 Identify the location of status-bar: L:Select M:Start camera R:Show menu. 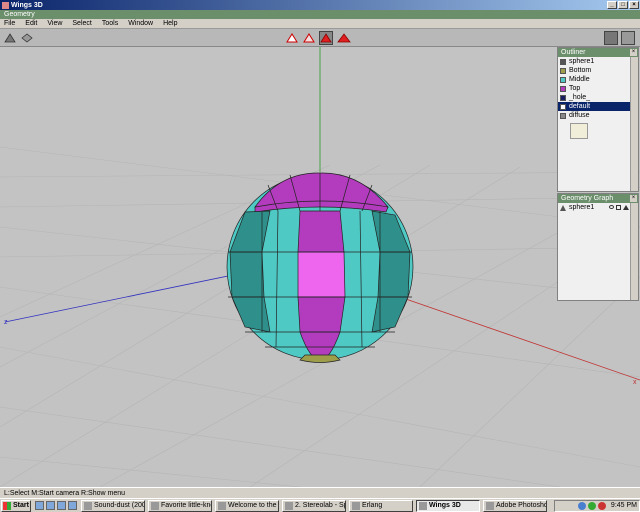
(320, 492).